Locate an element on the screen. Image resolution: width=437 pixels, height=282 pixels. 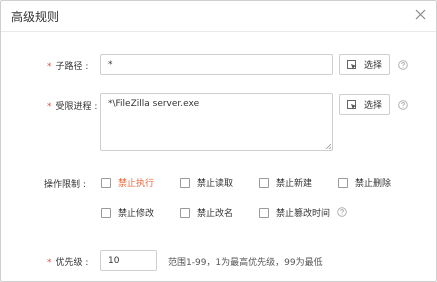
checkbox-deny-execute: 禁止执行 is located at coordinates (127, 182).